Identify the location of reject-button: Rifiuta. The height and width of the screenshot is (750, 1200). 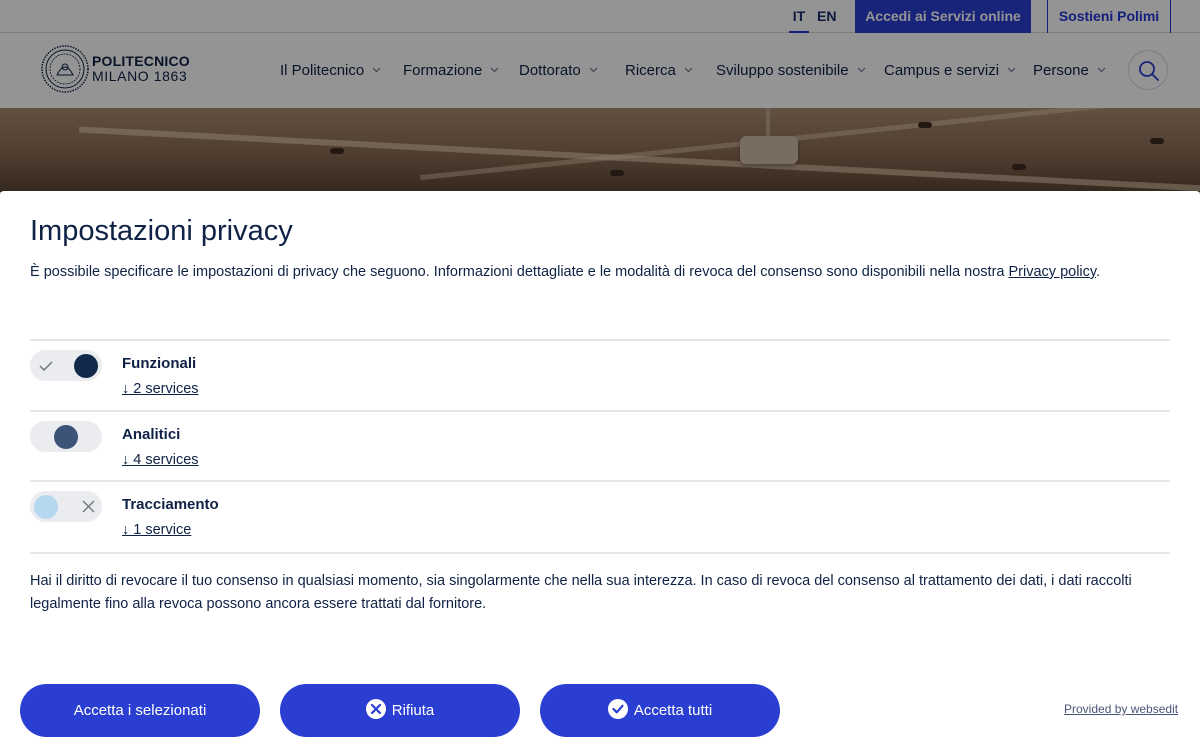
(400, 710).